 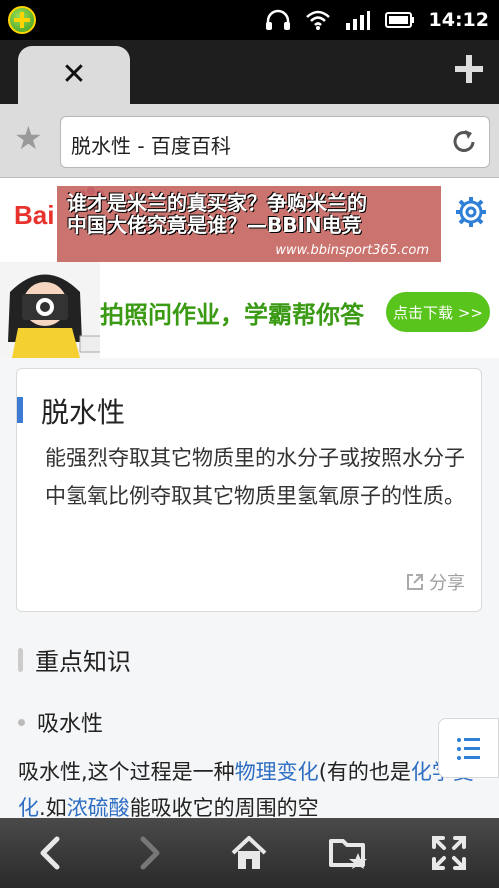 What do you see at coordinates (20, 410) in the screenshot?
I see `title-accent-bar` at bounding box center [20, 410].